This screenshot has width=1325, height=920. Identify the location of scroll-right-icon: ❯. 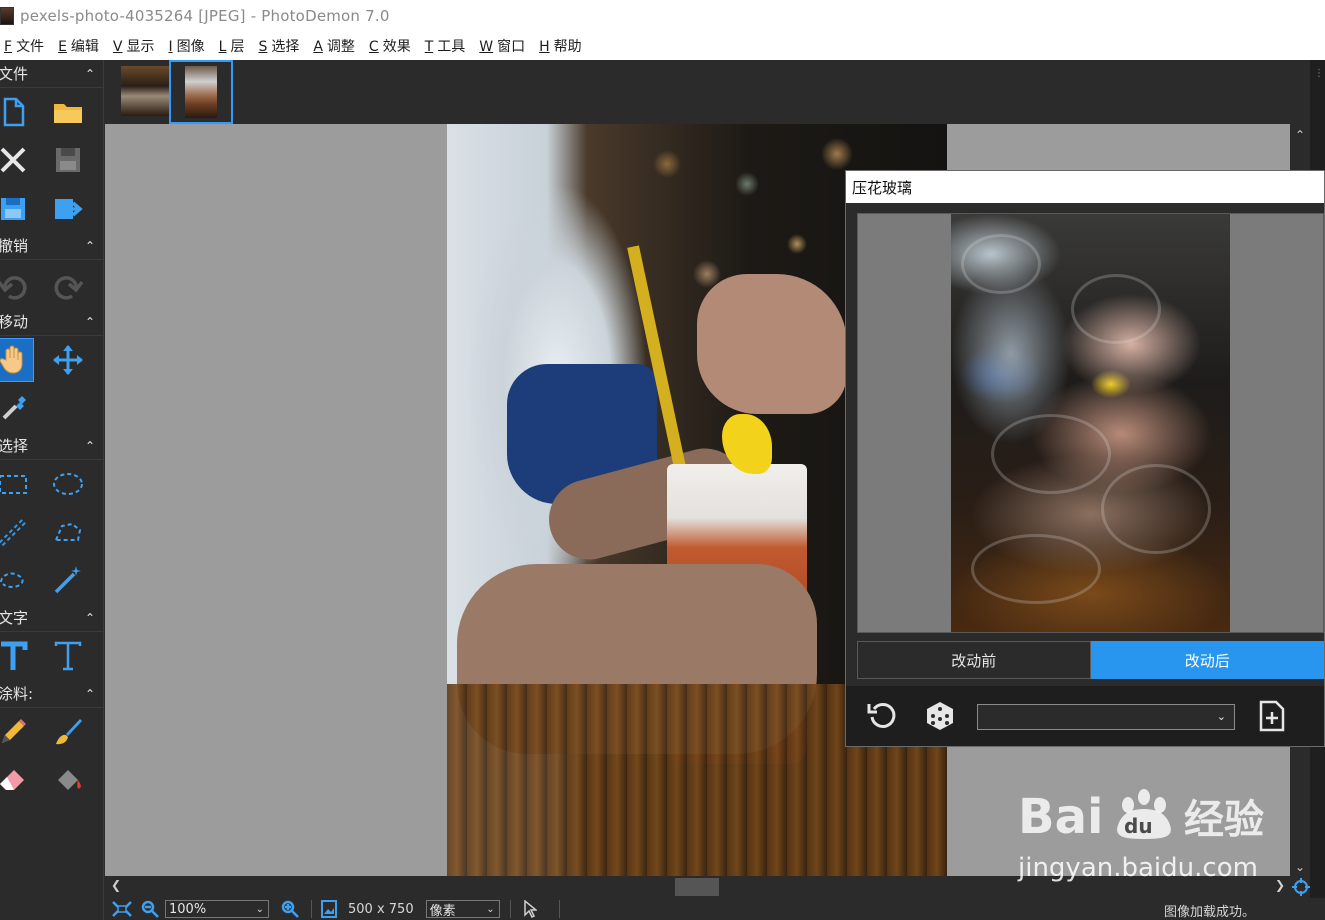
(1280, 885).